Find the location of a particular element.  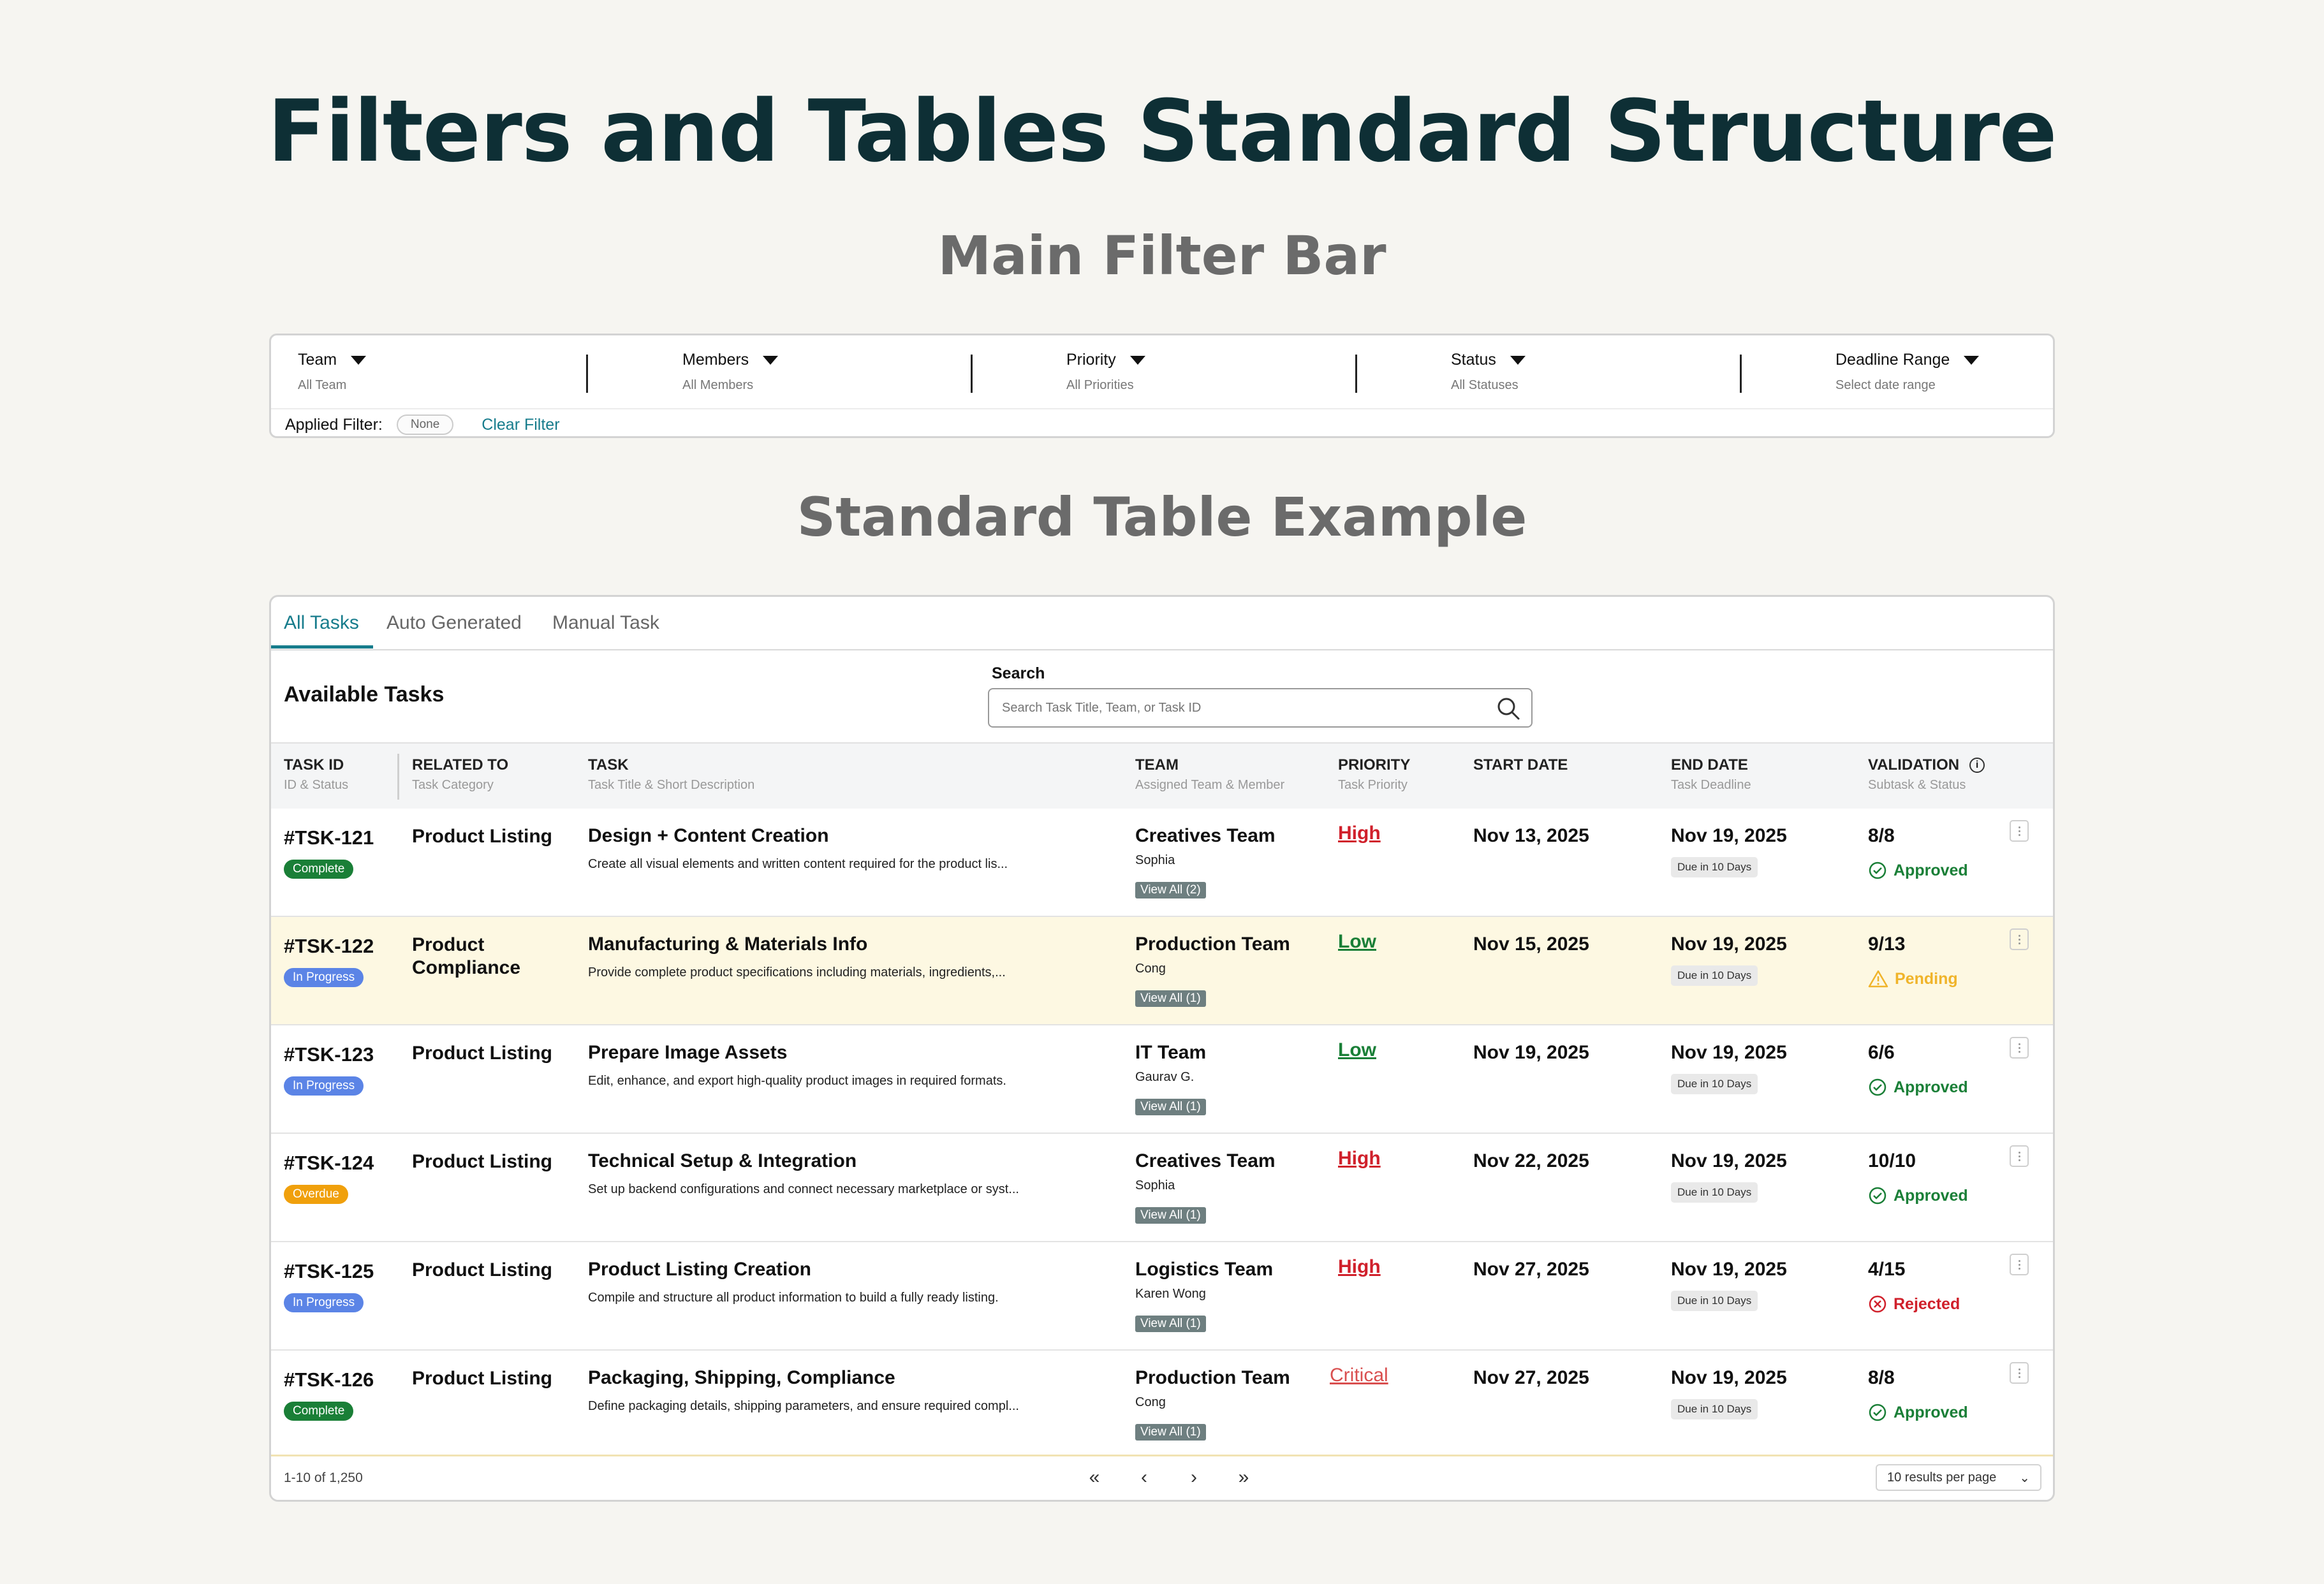

next-page-icon: › is located at coordinates (1194, 1477).